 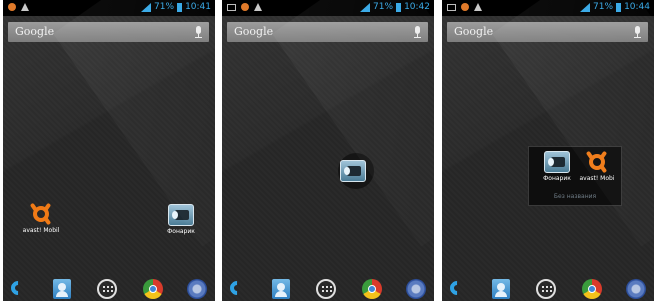 I want to click on app-shortcut-avast: avast! Mobil, so click(x=41, y=222).